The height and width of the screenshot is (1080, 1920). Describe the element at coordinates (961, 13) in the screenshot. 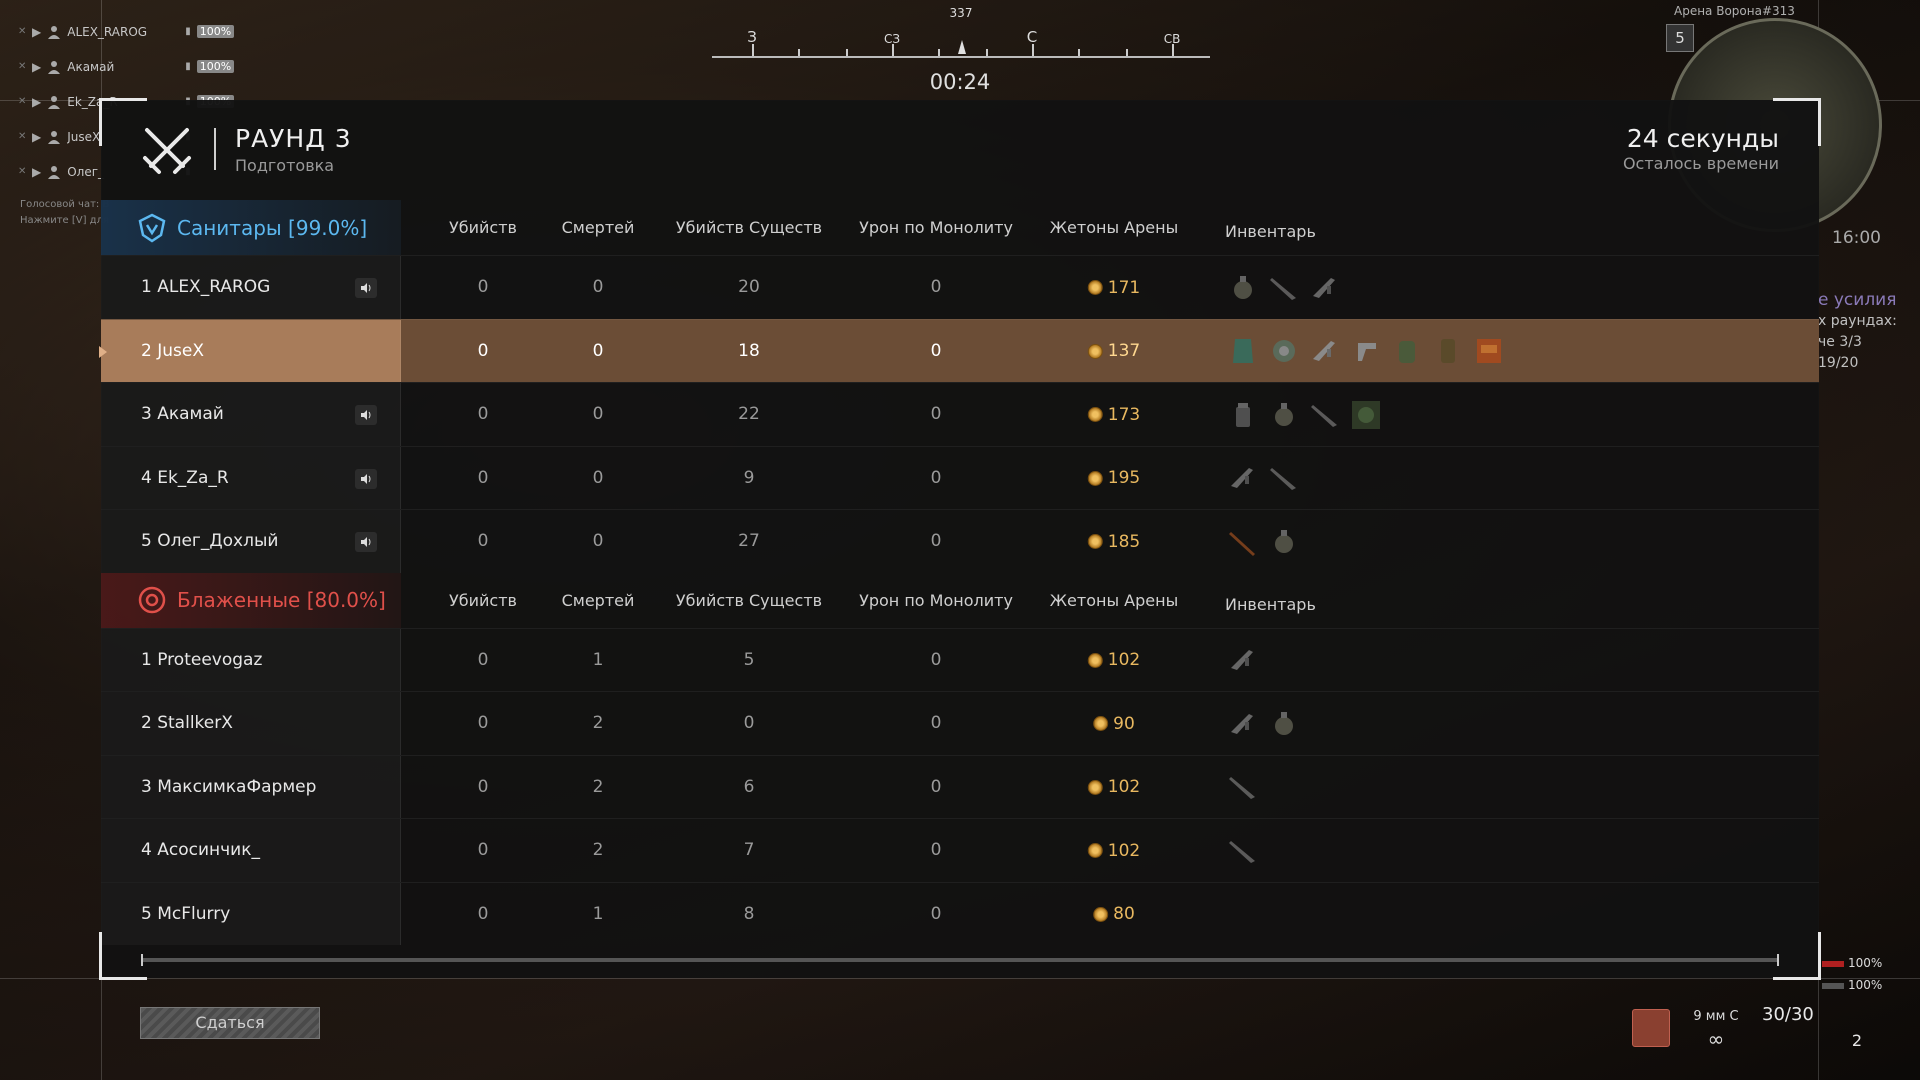

I see `compass-bearing: 337` at that location.